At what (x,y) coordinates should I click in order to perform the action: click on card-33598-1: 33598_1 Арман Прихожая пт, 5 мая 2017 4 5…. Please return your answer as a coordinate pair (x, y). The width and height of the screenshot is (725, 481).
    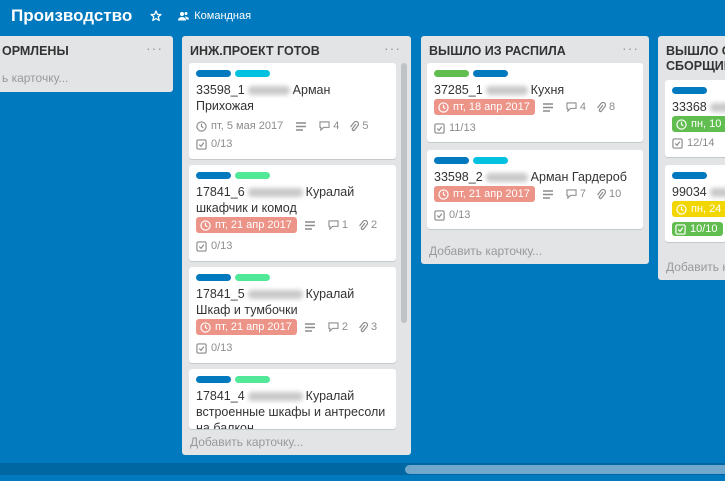
    Looking at the image, I should click on (292, 111).